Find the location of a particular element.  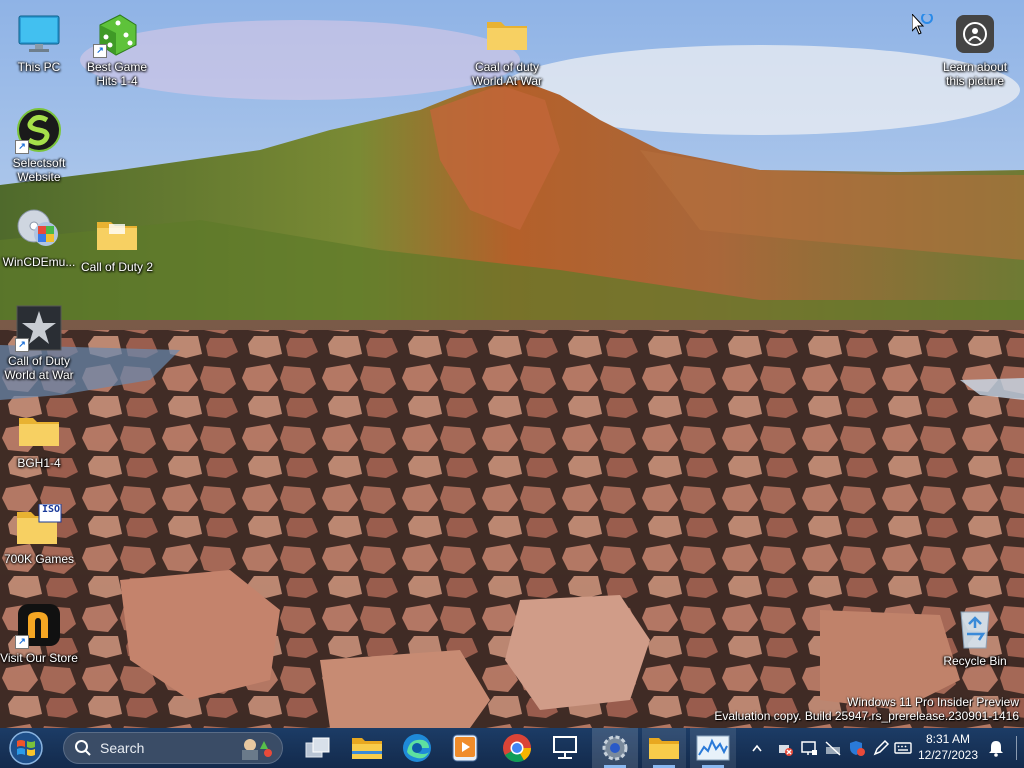

selectsoft-logo-icon: ↗ is located at coordinates (39, 130).